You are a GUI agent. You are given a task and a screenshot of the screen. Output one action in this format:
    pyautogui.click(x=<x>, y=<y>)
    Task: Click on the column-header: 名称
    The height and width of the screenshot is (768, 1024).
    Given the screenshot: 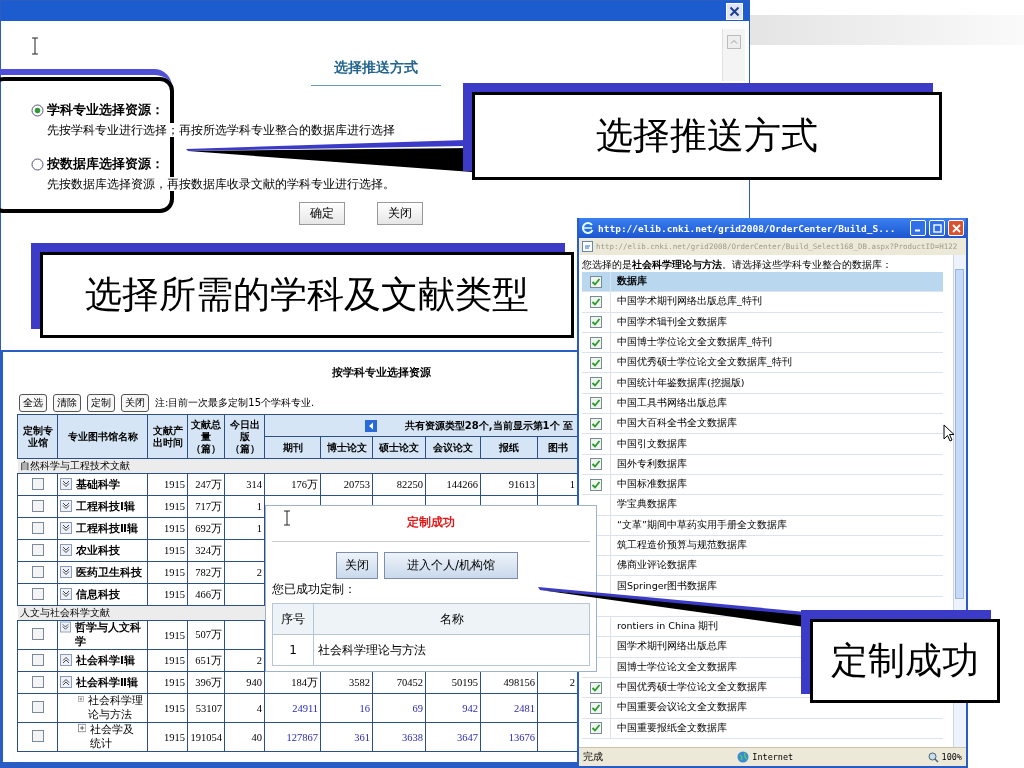 What is the action you would take?
    pyautogui.click(x=451, y=619)
    